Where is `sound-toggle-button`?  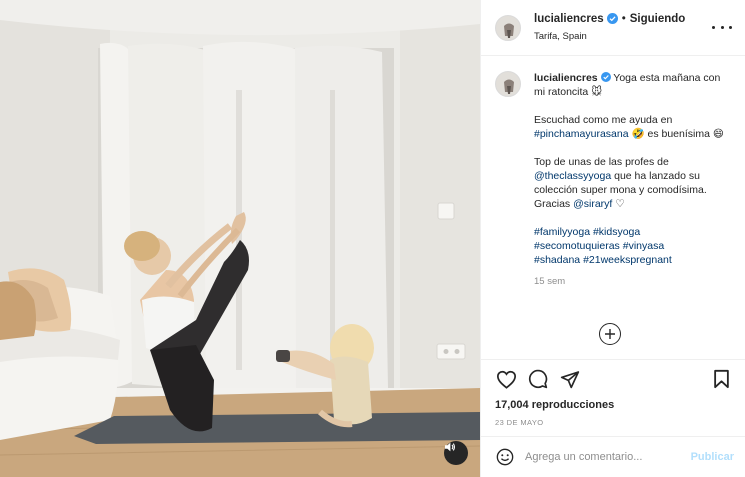
sound-toggle-button is located at coordinates (456, 453).